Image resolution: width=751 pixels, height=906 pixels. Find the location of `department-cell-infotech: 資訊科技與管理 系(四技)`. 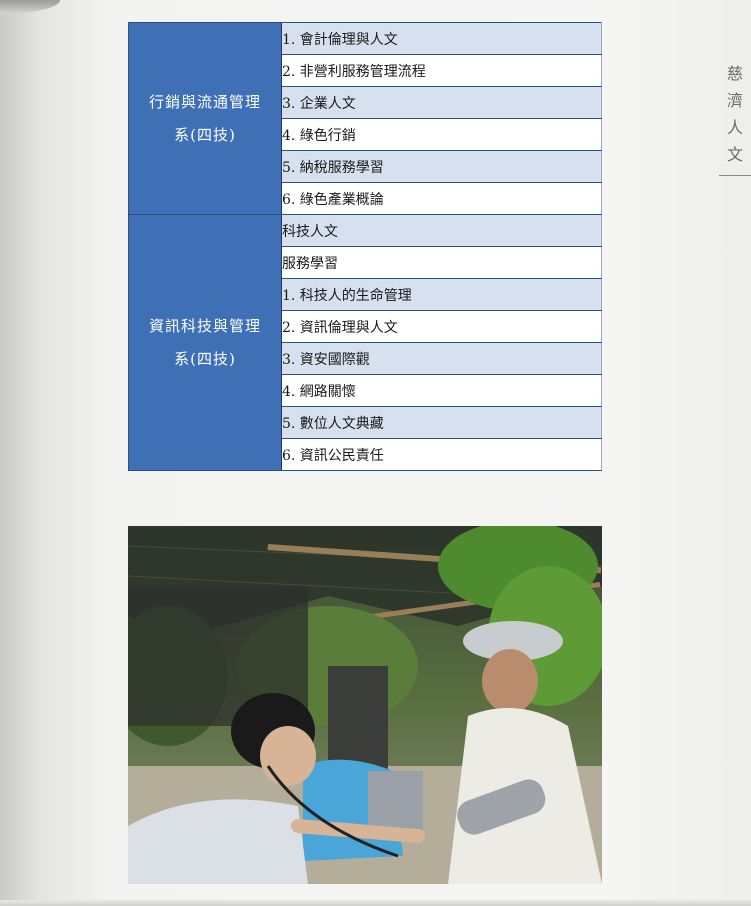

department-cell-infotech: 資訊科技與管理 系(四技) is located at coordinates (205, 342).